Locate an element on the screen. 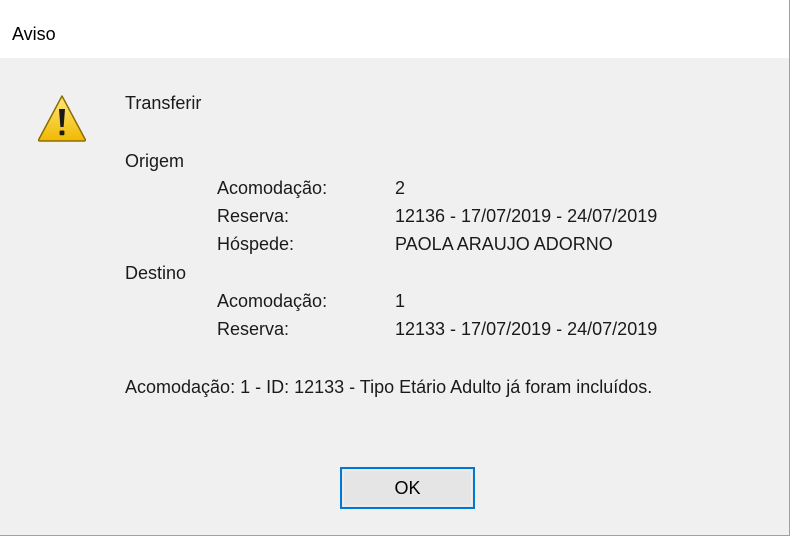 The width and height of the screenshot is (790, 536). warning-icon-graphic is located at coordinates (62, 118).